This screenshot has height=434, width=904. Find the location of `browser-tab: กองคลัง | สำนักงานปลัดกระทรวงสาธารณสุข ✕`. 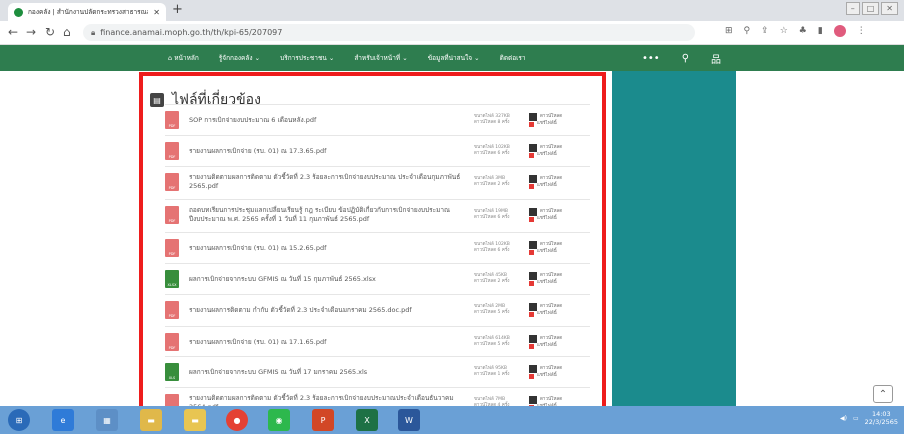

browser-tab: กองคลัง | สำนักงานปลัดกระทรวงสาธารณสุข ✕ is located at coordinates (87, 12).